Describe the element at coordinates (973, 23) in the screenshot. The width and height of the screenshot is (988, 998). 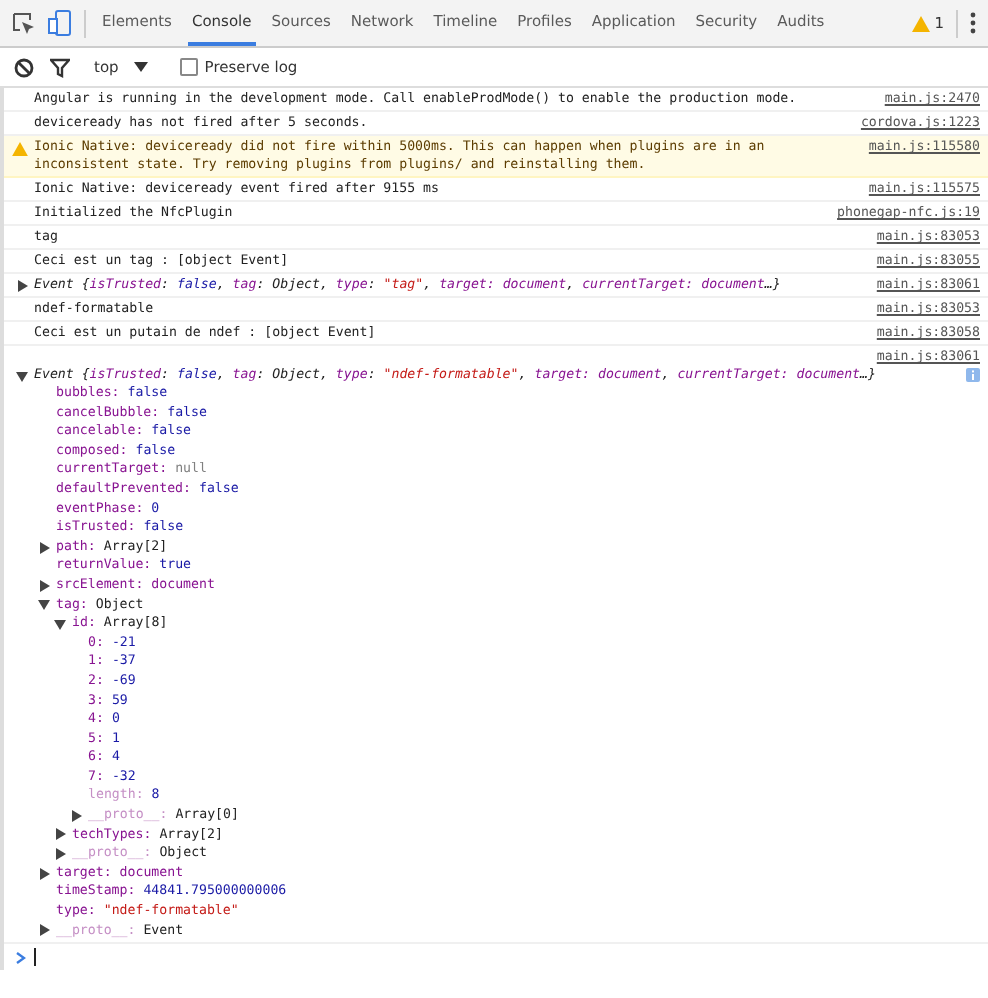
I see `more-menu-icon` at that location.